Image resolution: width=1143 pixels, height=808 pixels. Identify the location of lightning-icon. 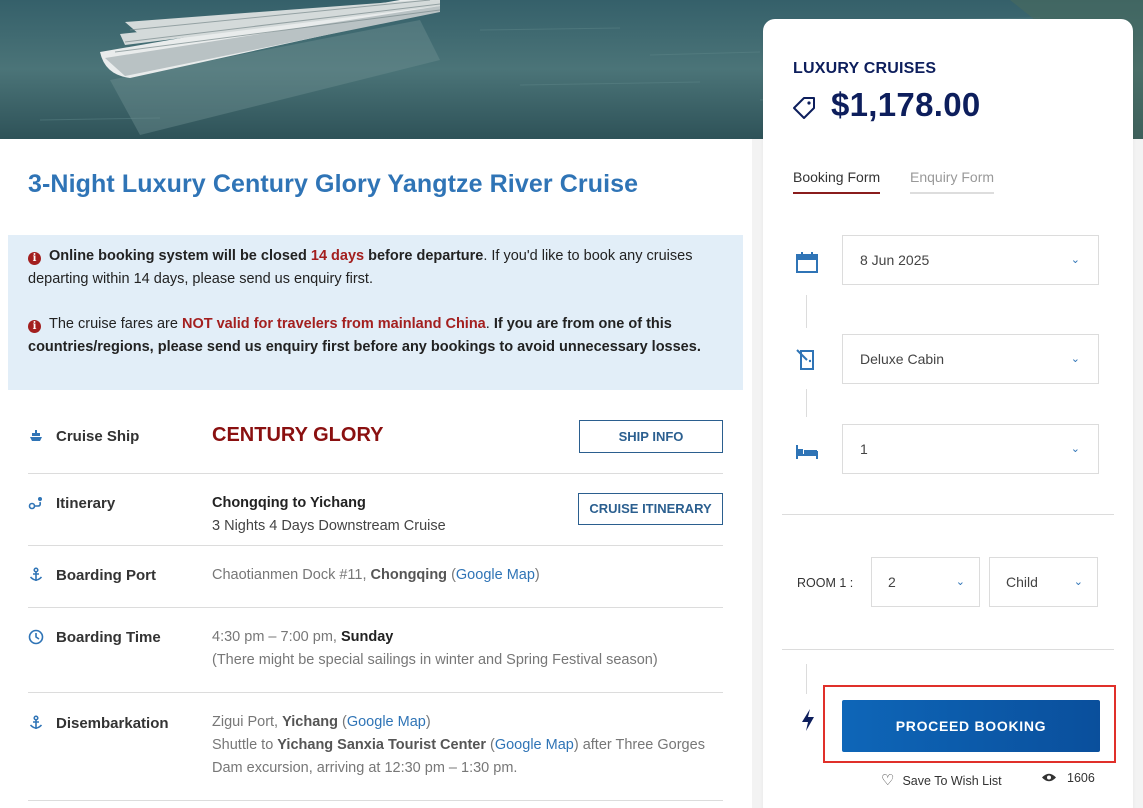
(808, 720).